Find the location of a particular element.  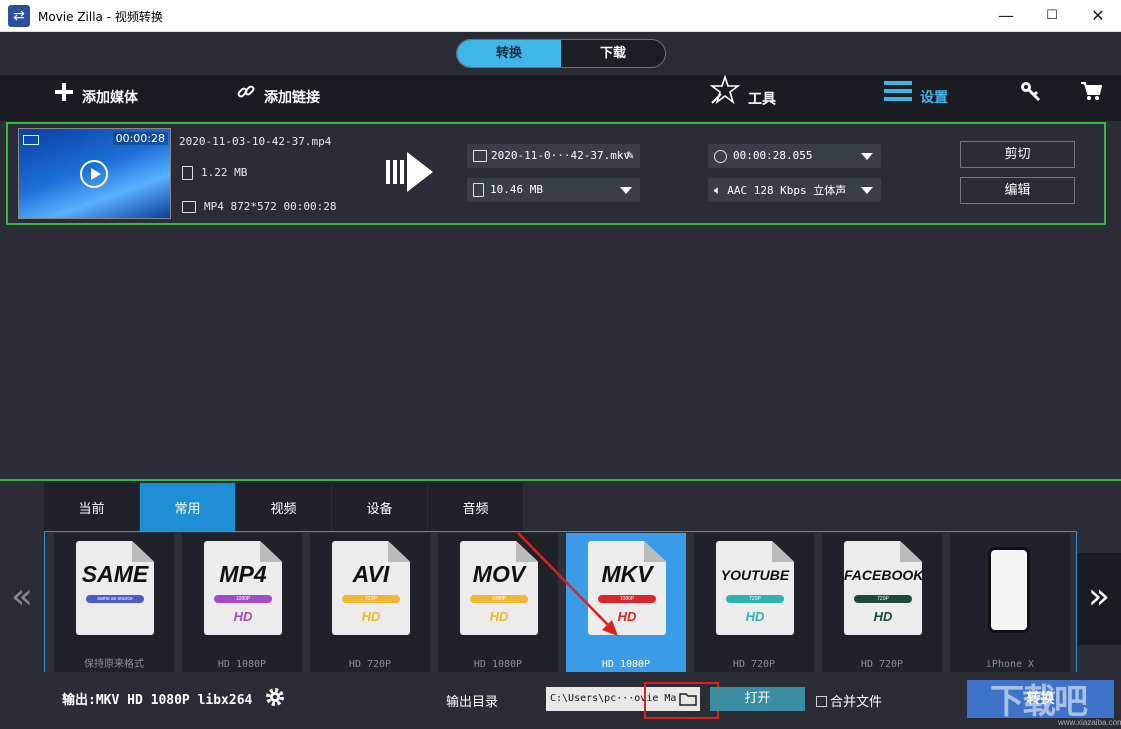

open-button: 打开 is located at coordinates (757, 699).